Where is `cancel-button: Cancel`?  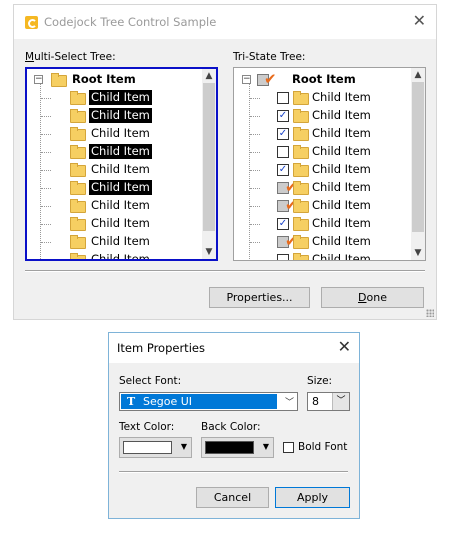
cancel-button: Cancel is located at coordinates (232, 497).